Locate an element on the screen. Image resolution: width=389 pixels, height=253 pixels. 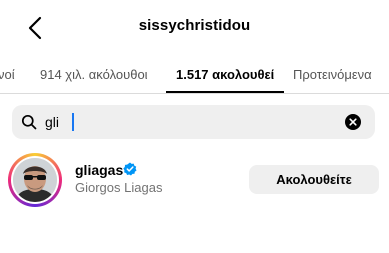
avatar-photo is located at coordinates (35, 180).